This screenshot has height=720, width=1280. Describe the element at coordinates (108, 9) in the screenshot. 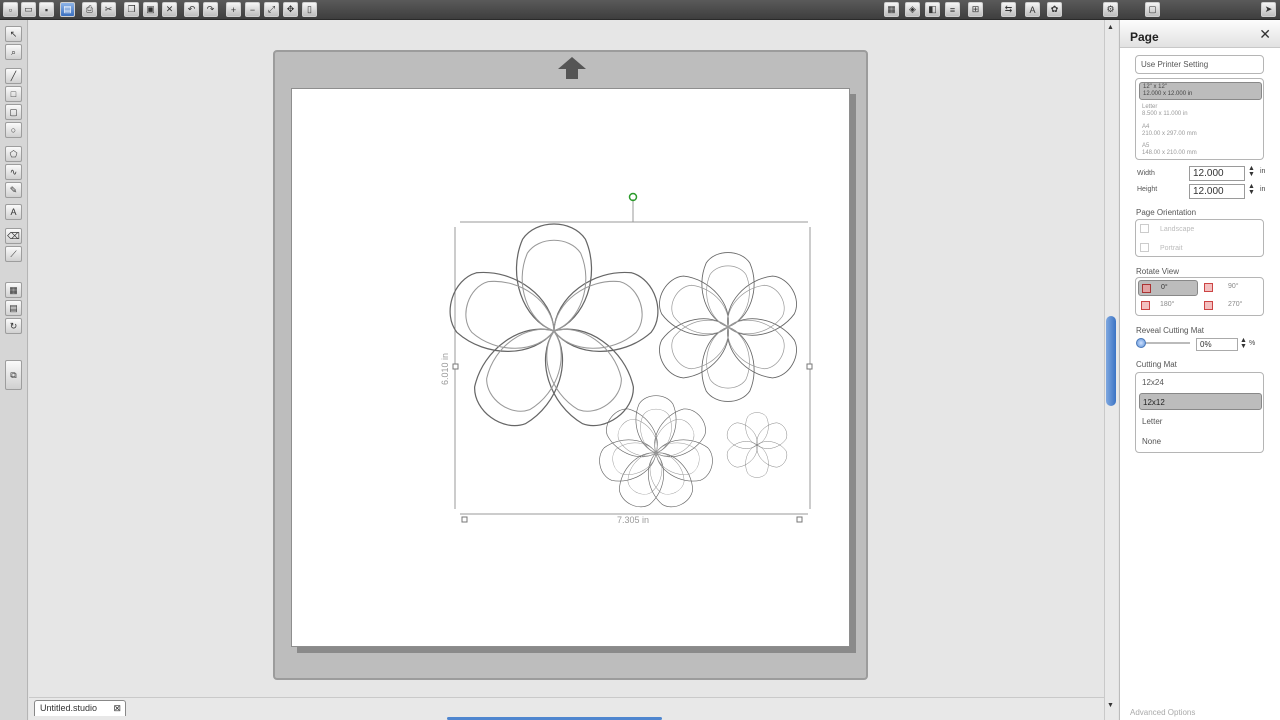

I see `cut-icon: ✂` at that location.